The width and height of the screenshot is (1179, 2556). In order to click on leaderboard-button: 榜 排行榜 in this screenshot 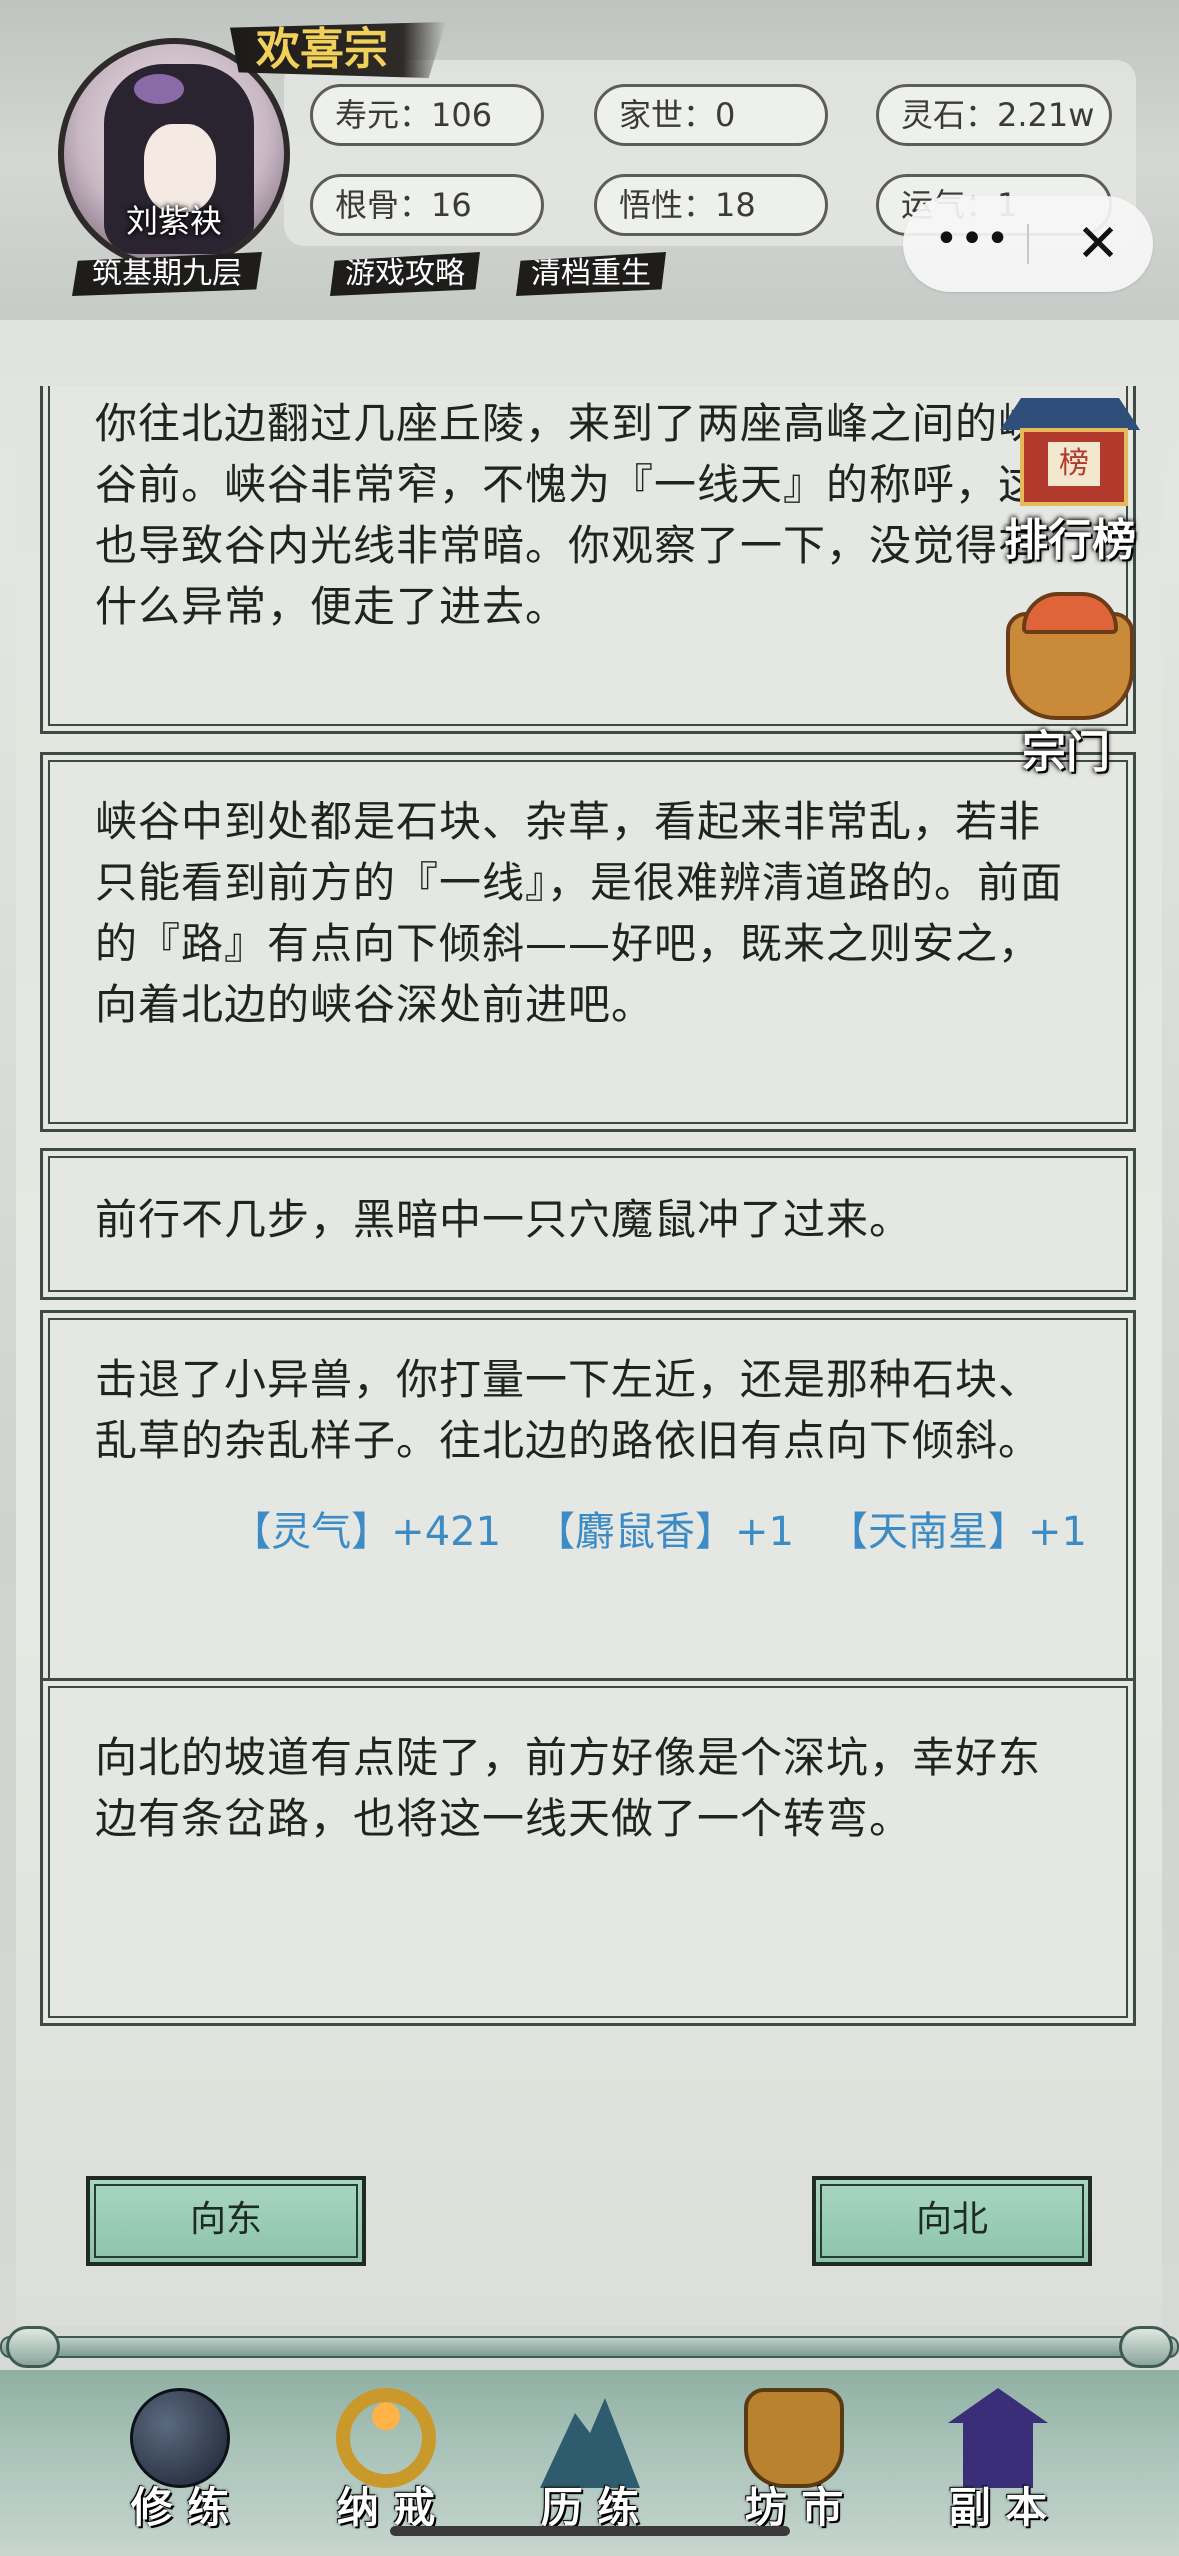, I will do `click(1070, 476)`.